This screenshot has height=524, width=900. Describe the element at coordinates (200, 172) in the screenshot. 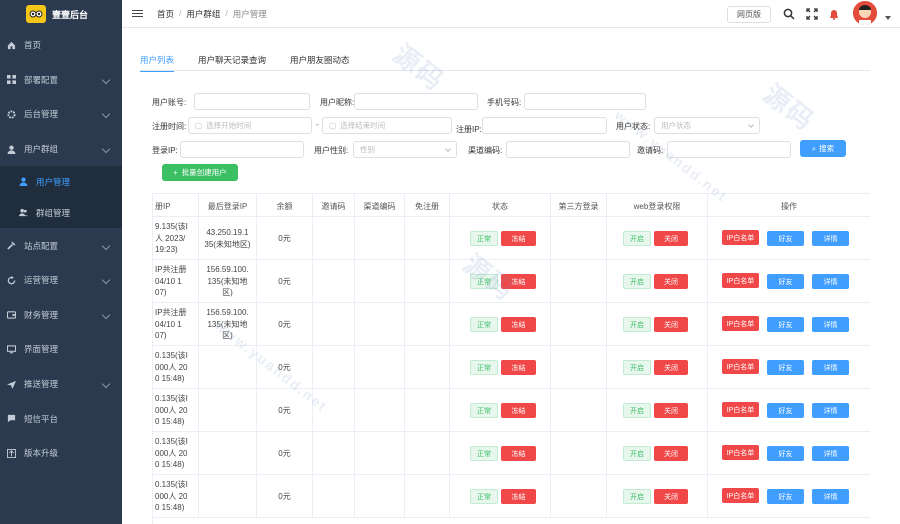

I see `batch-create-user-button: + 批量创建用户` at that location.